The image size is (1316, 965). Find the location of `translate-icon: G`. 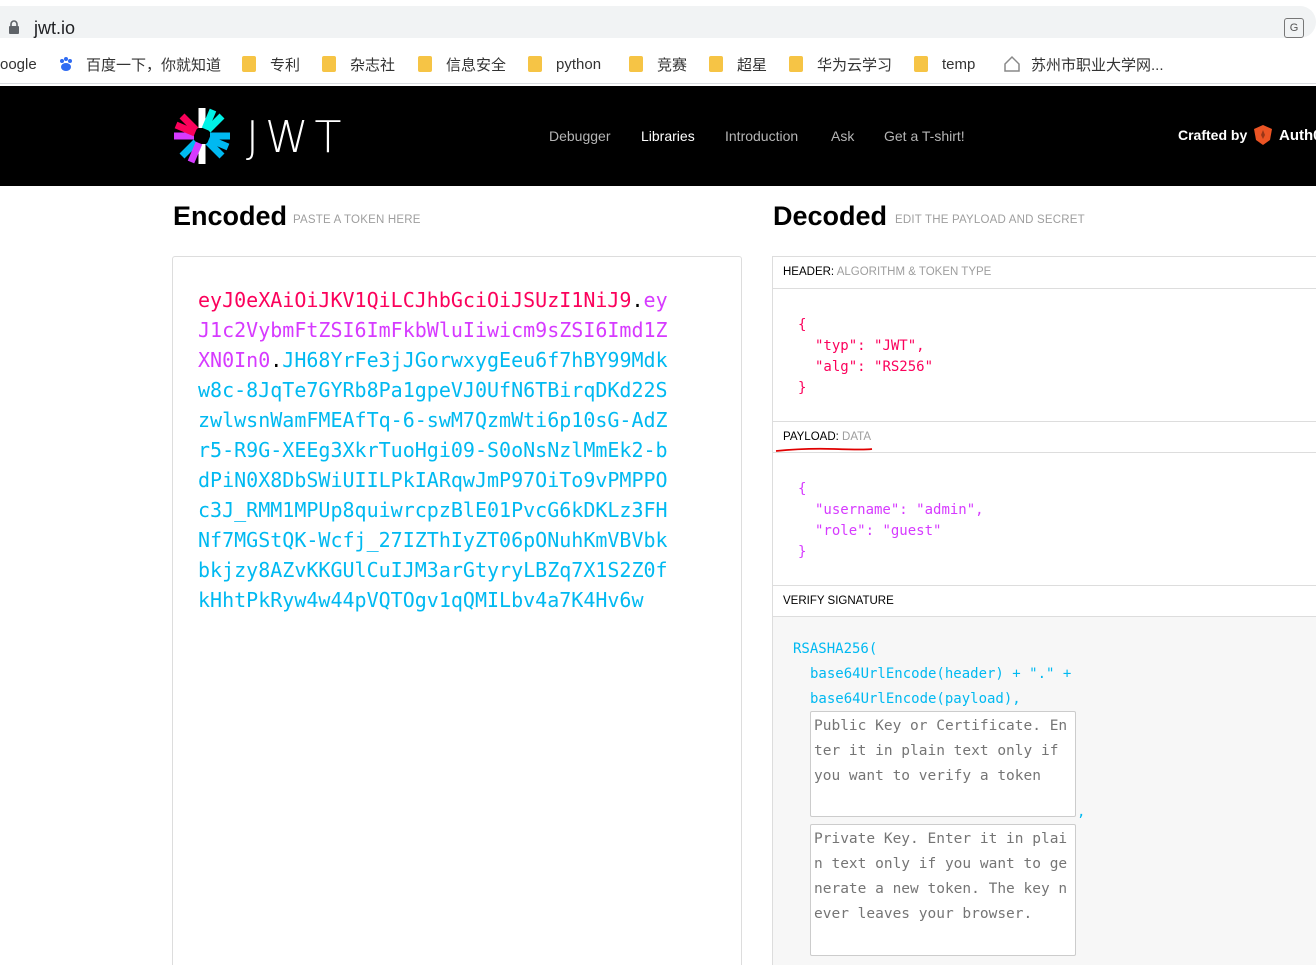

translate-icon: G is located at coordinates (1294, 28).